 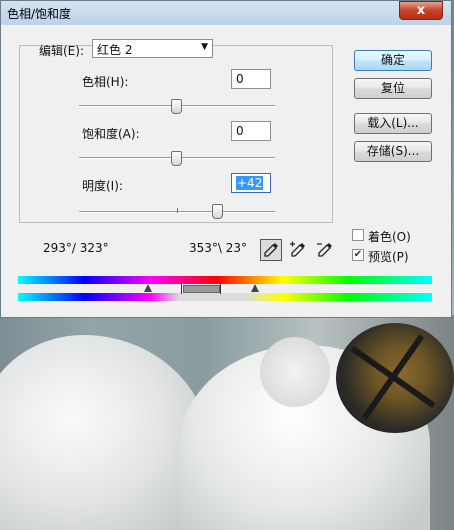 What do you see at coordinates (111, 134) in the screenshot?
I see `saturation-label: 饱和度(A):` at bounding box center [111, 134].